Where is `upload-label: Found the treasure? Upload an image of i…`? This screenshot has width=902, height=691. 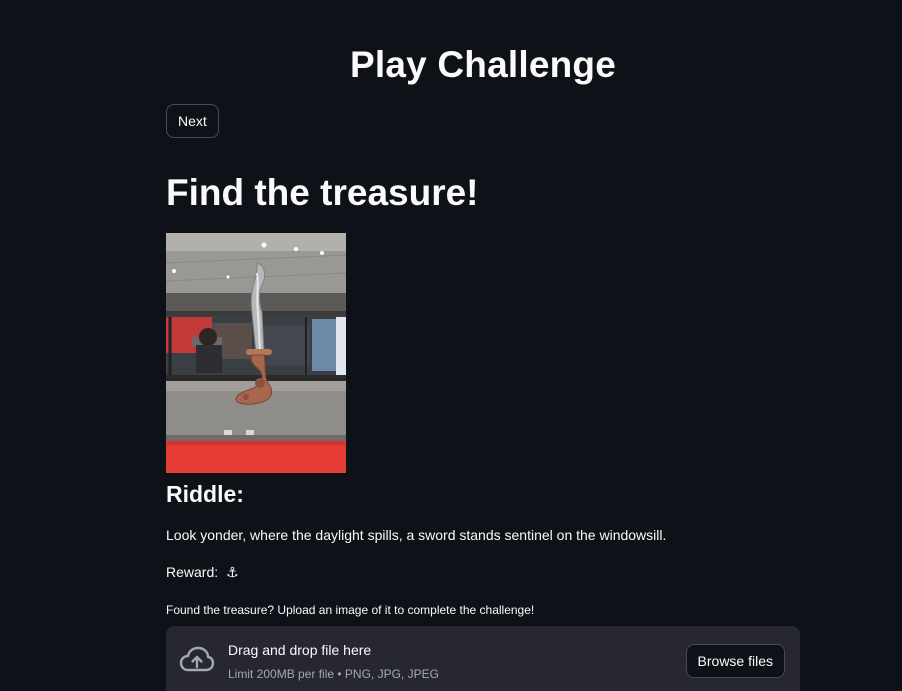 upload-label: Found the treasure? Upload an image of i… is located at coordinates (350, 610).